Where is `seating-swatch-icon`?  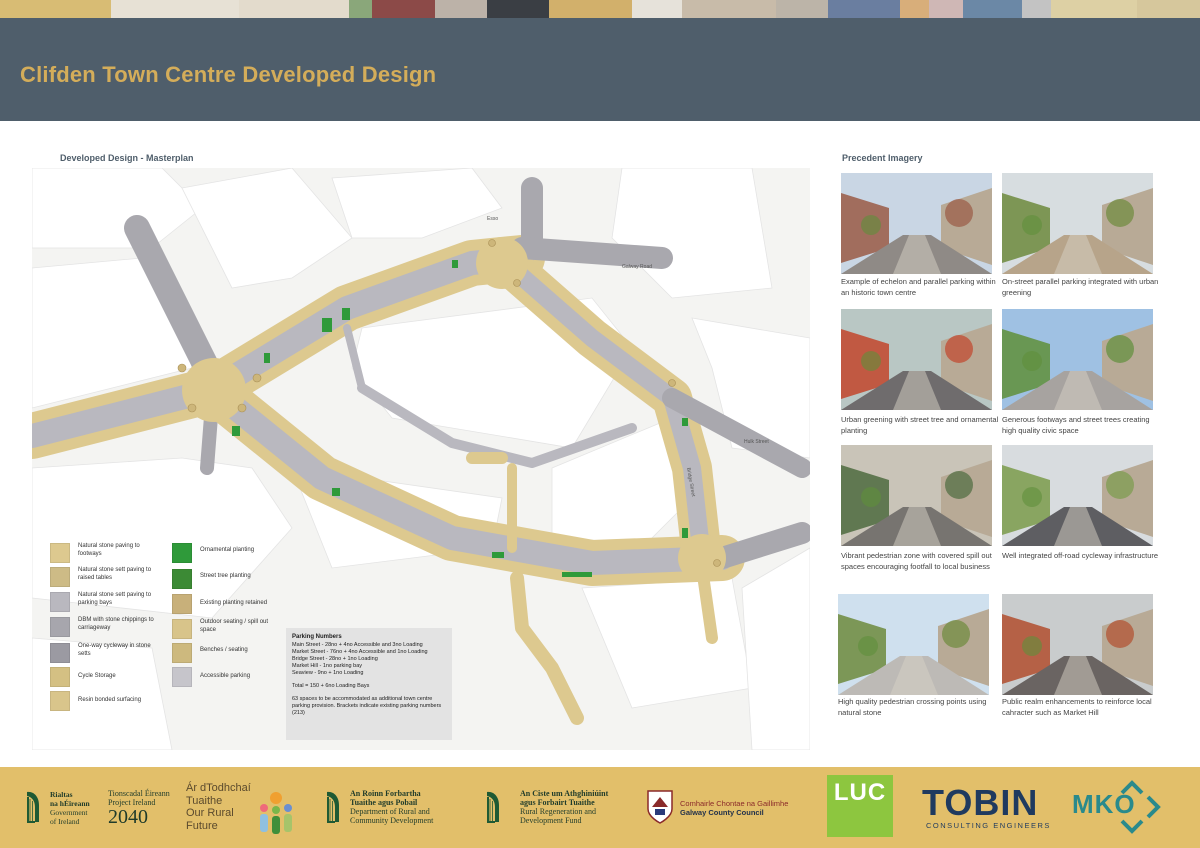 seating-swatch-icon is located at coordinates (182, 629).